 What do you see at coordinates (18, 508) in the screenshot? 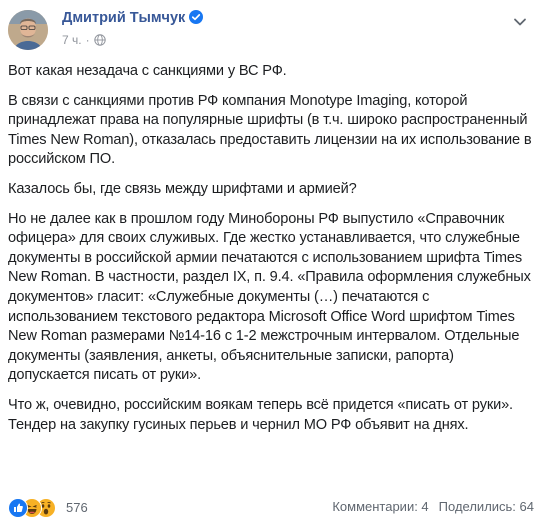
I see `like-icon` at bounding box center [18, 508].